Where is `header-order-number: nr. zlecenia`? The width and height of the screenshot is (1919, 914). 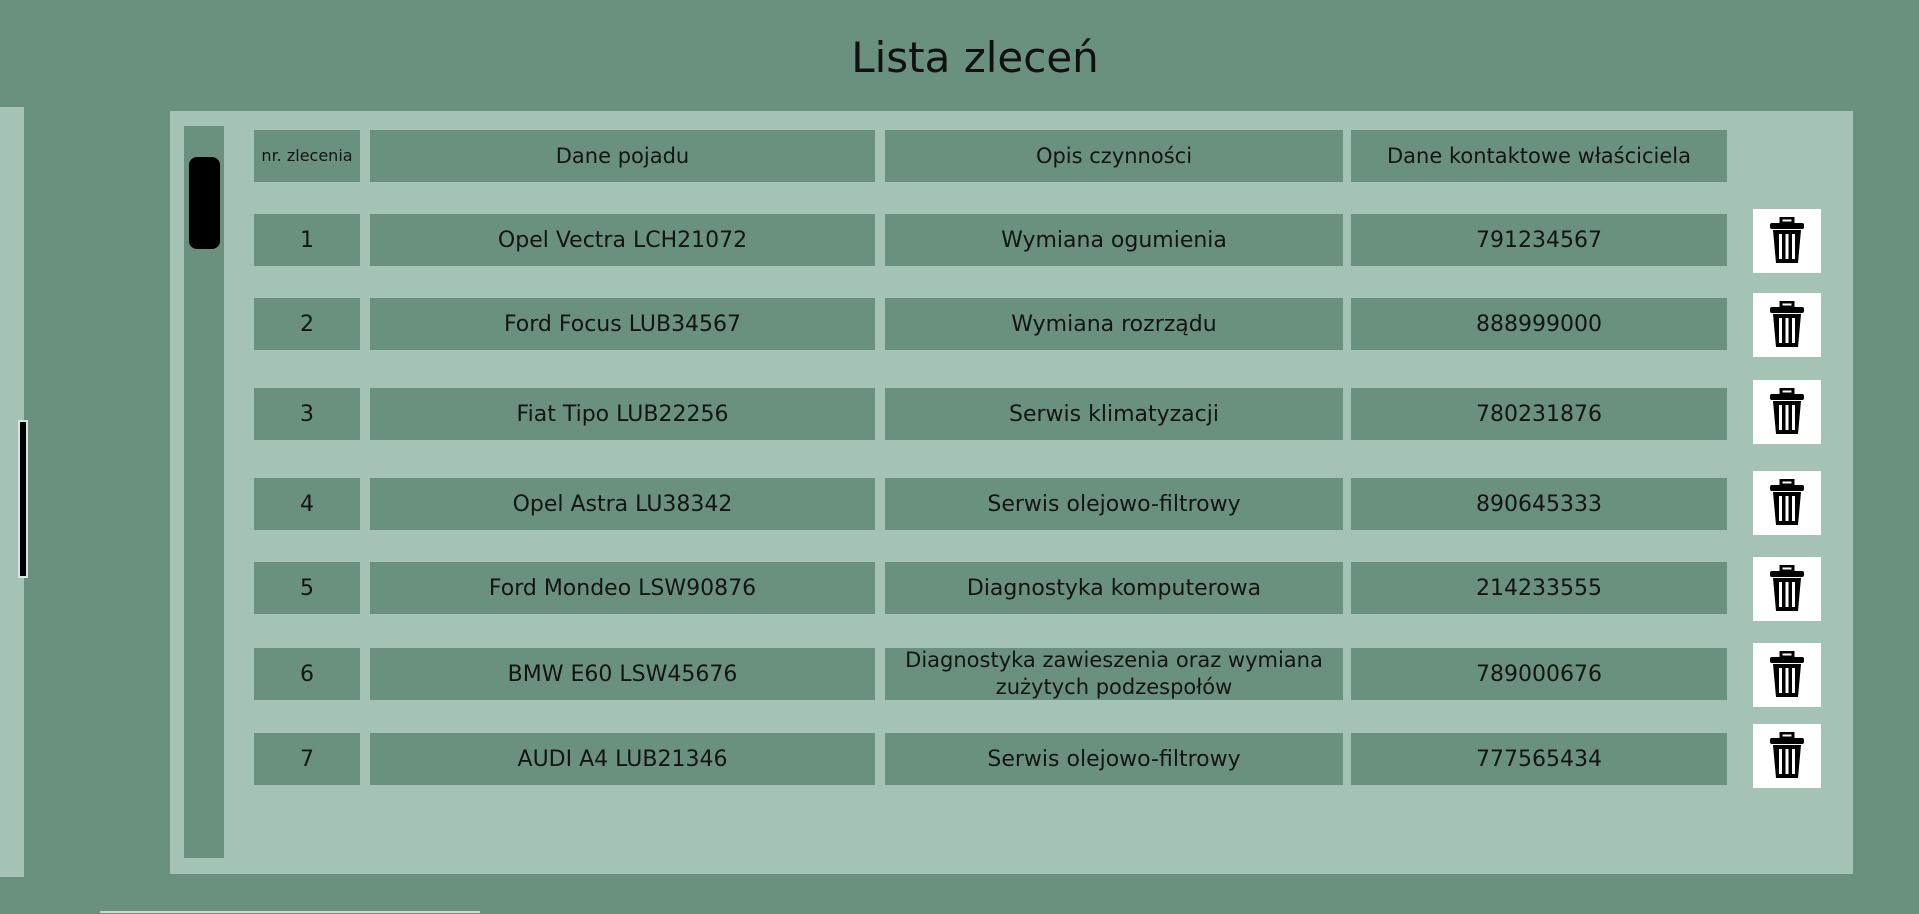
header-order-number: nr. zlecenia is located at coordinates (307, 156).